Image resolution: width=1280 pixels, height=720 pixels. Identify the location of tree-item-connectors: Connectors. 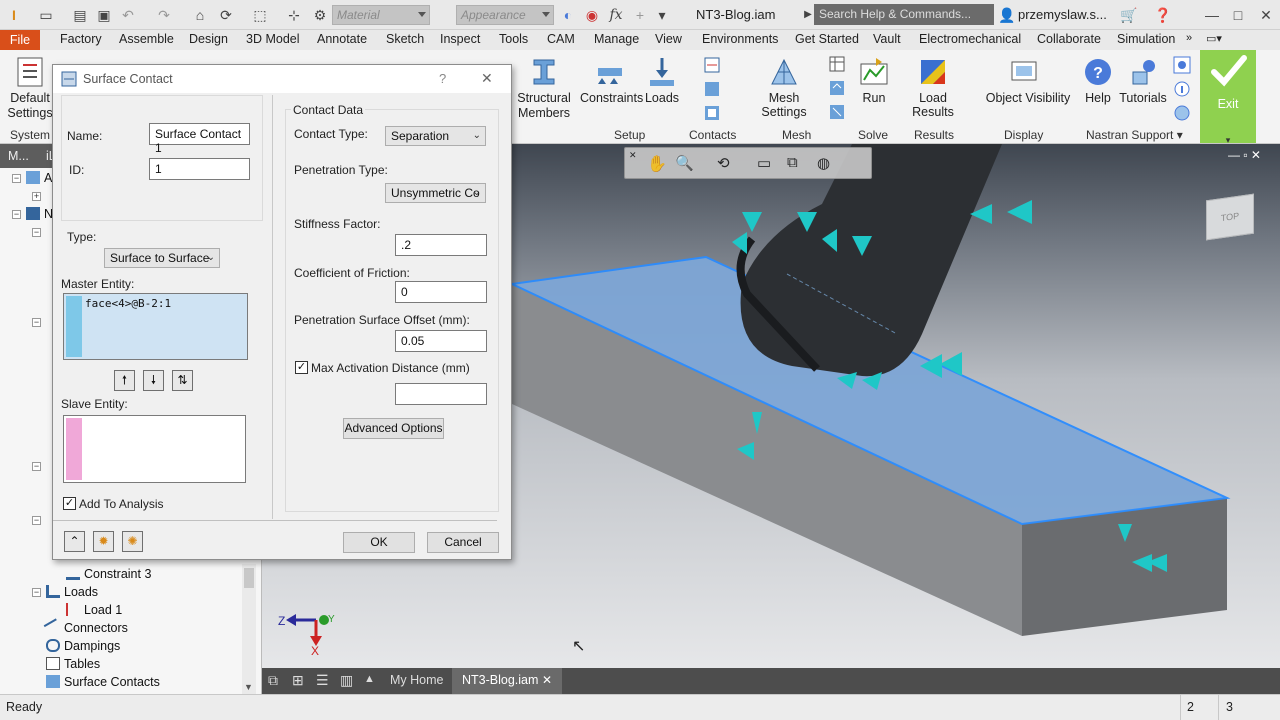
(85, 627).